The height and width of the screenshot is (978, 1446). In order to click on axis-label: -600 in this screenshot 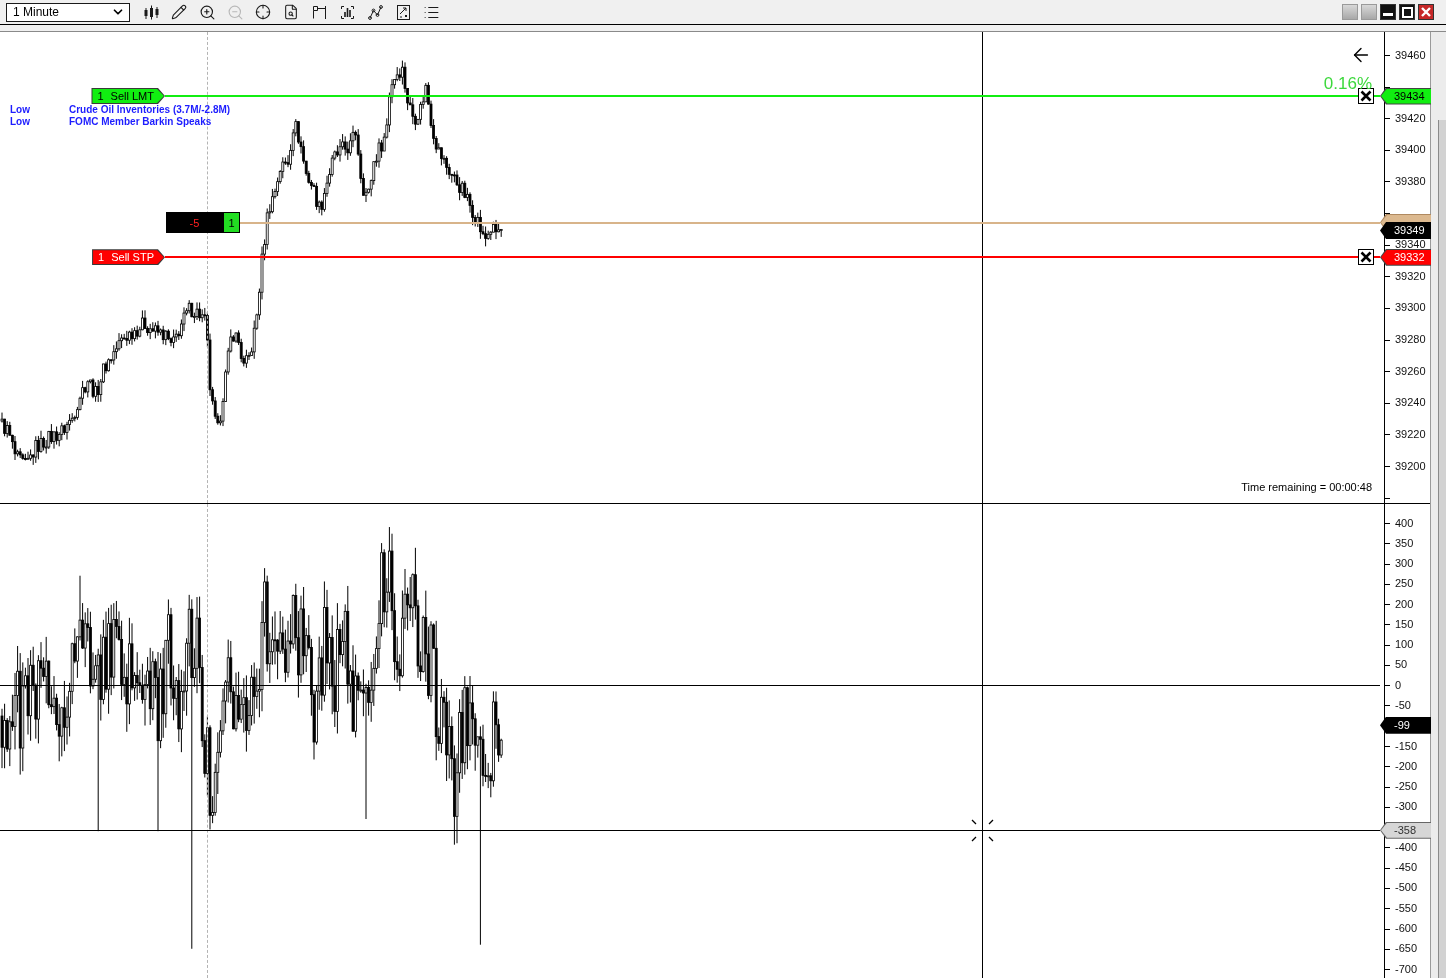, I will do `click(1406, 928)`.